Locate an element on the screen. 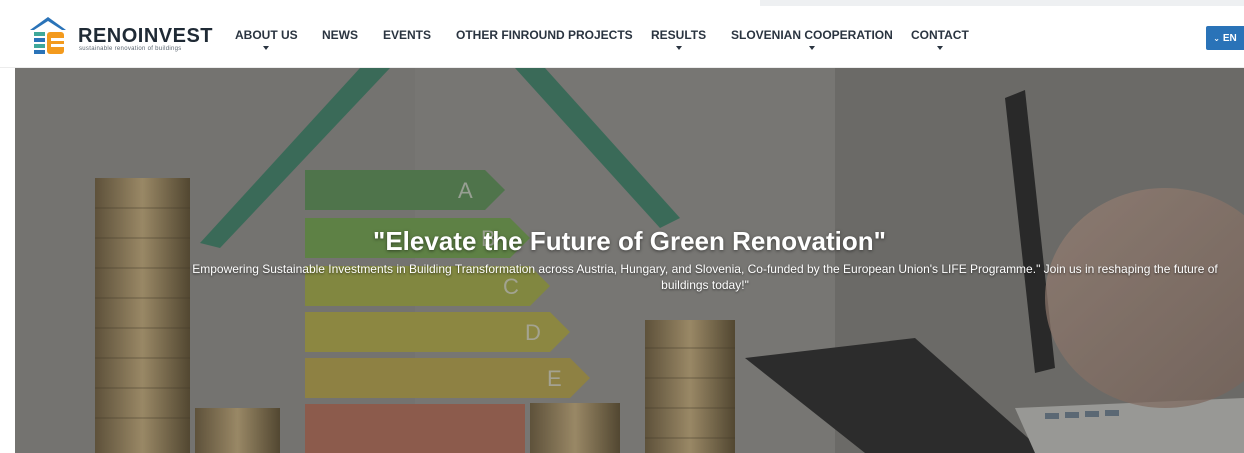 The width and height of the screenshot is (1244, 453). nav-events: EVENTS is located at coordinates (407, 35).